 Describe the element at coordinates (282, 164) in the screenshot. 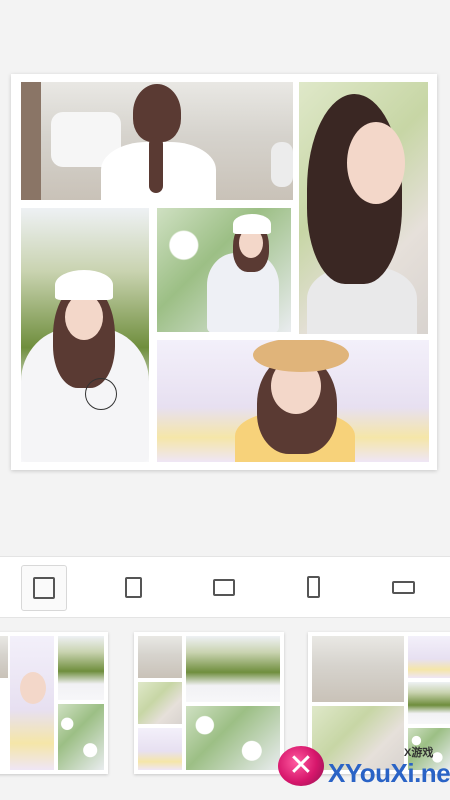

I see `white-car-right` at that location.